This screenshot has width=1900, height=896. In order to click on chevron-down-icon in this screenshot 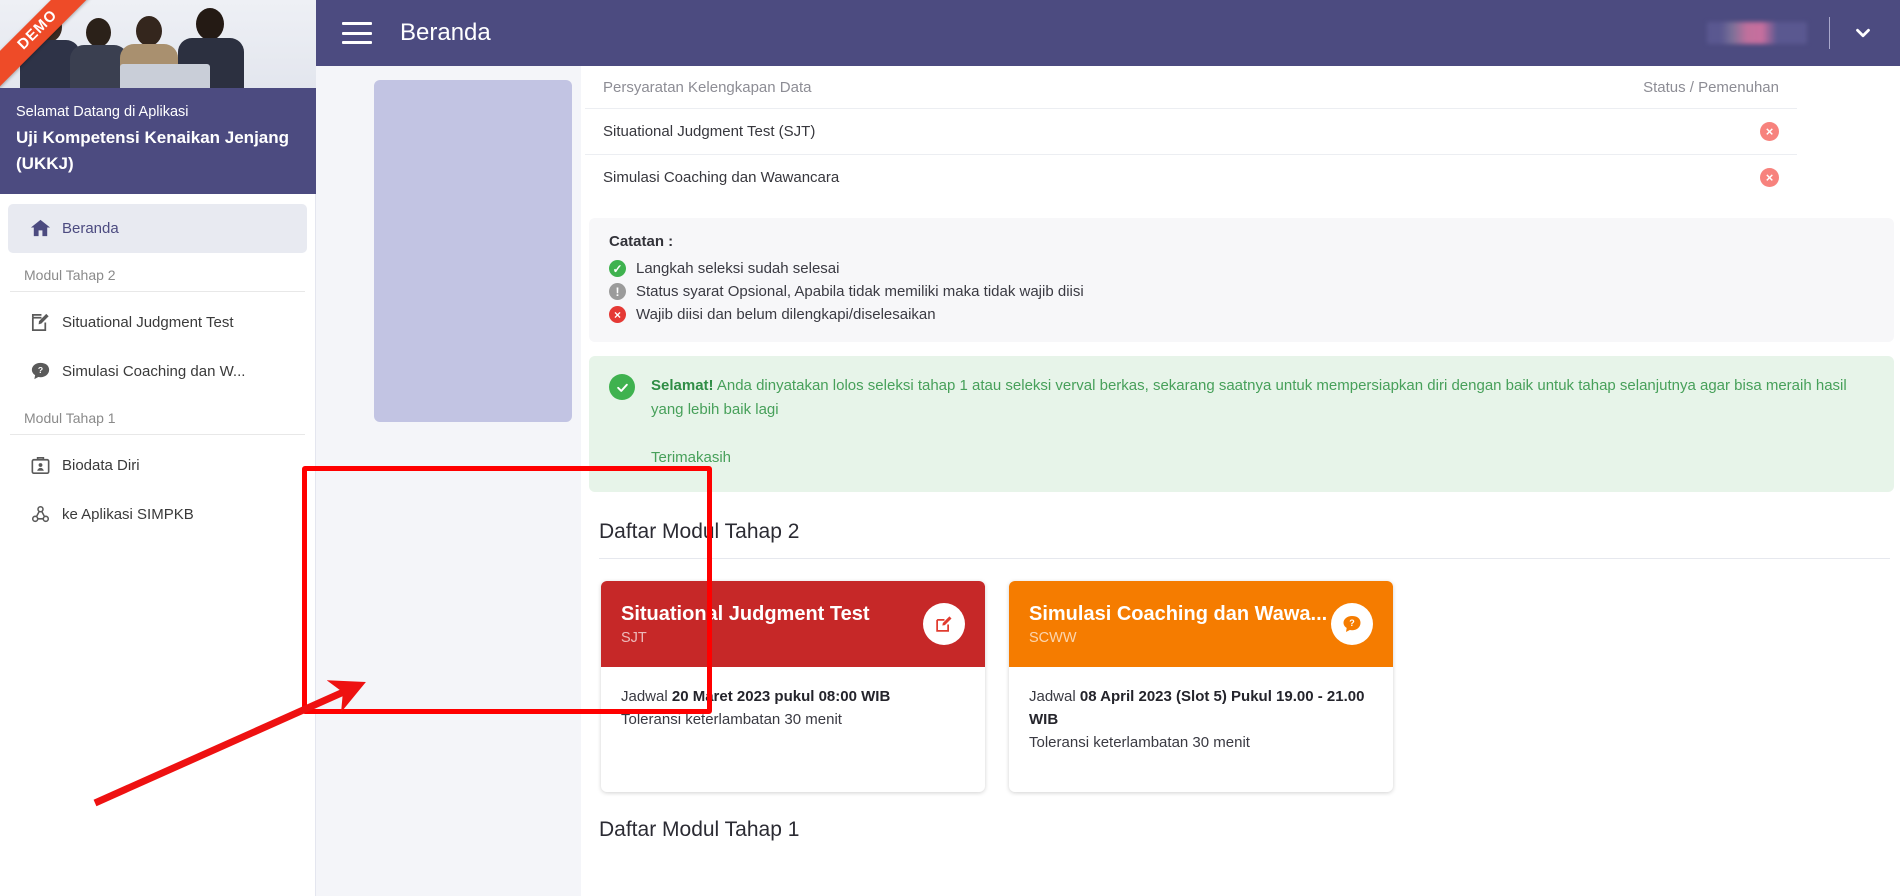, I will do `click(1863, 33)`.